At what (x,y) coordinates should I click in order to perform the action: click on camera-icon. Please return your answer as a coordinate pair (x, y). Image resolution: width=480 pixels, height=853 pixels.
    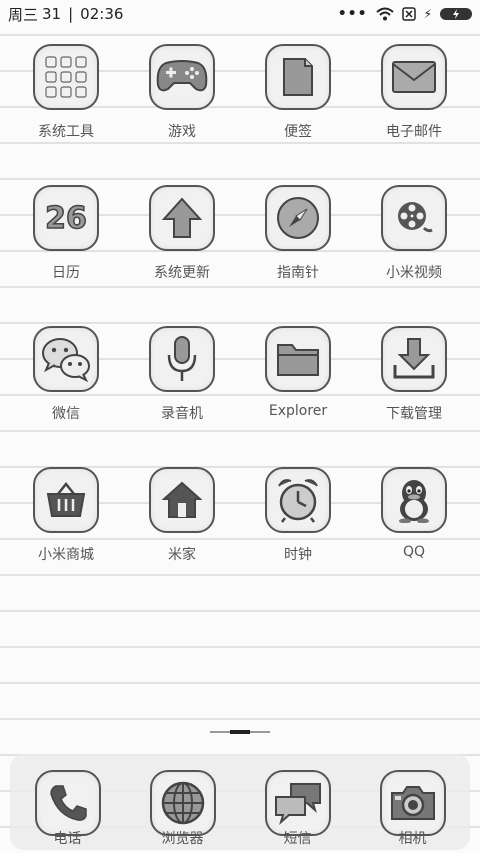
    Looking at the image, I should click on (412, 803).